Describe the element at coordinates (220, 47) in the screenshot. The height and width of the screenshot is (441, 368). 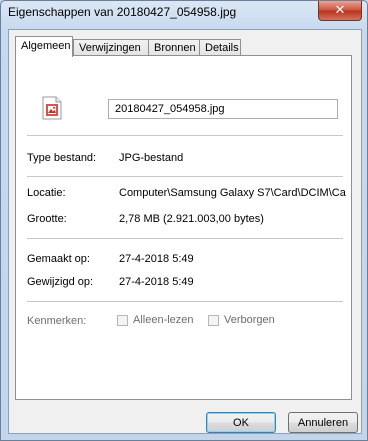
I see `tab-details: Details` at that location.